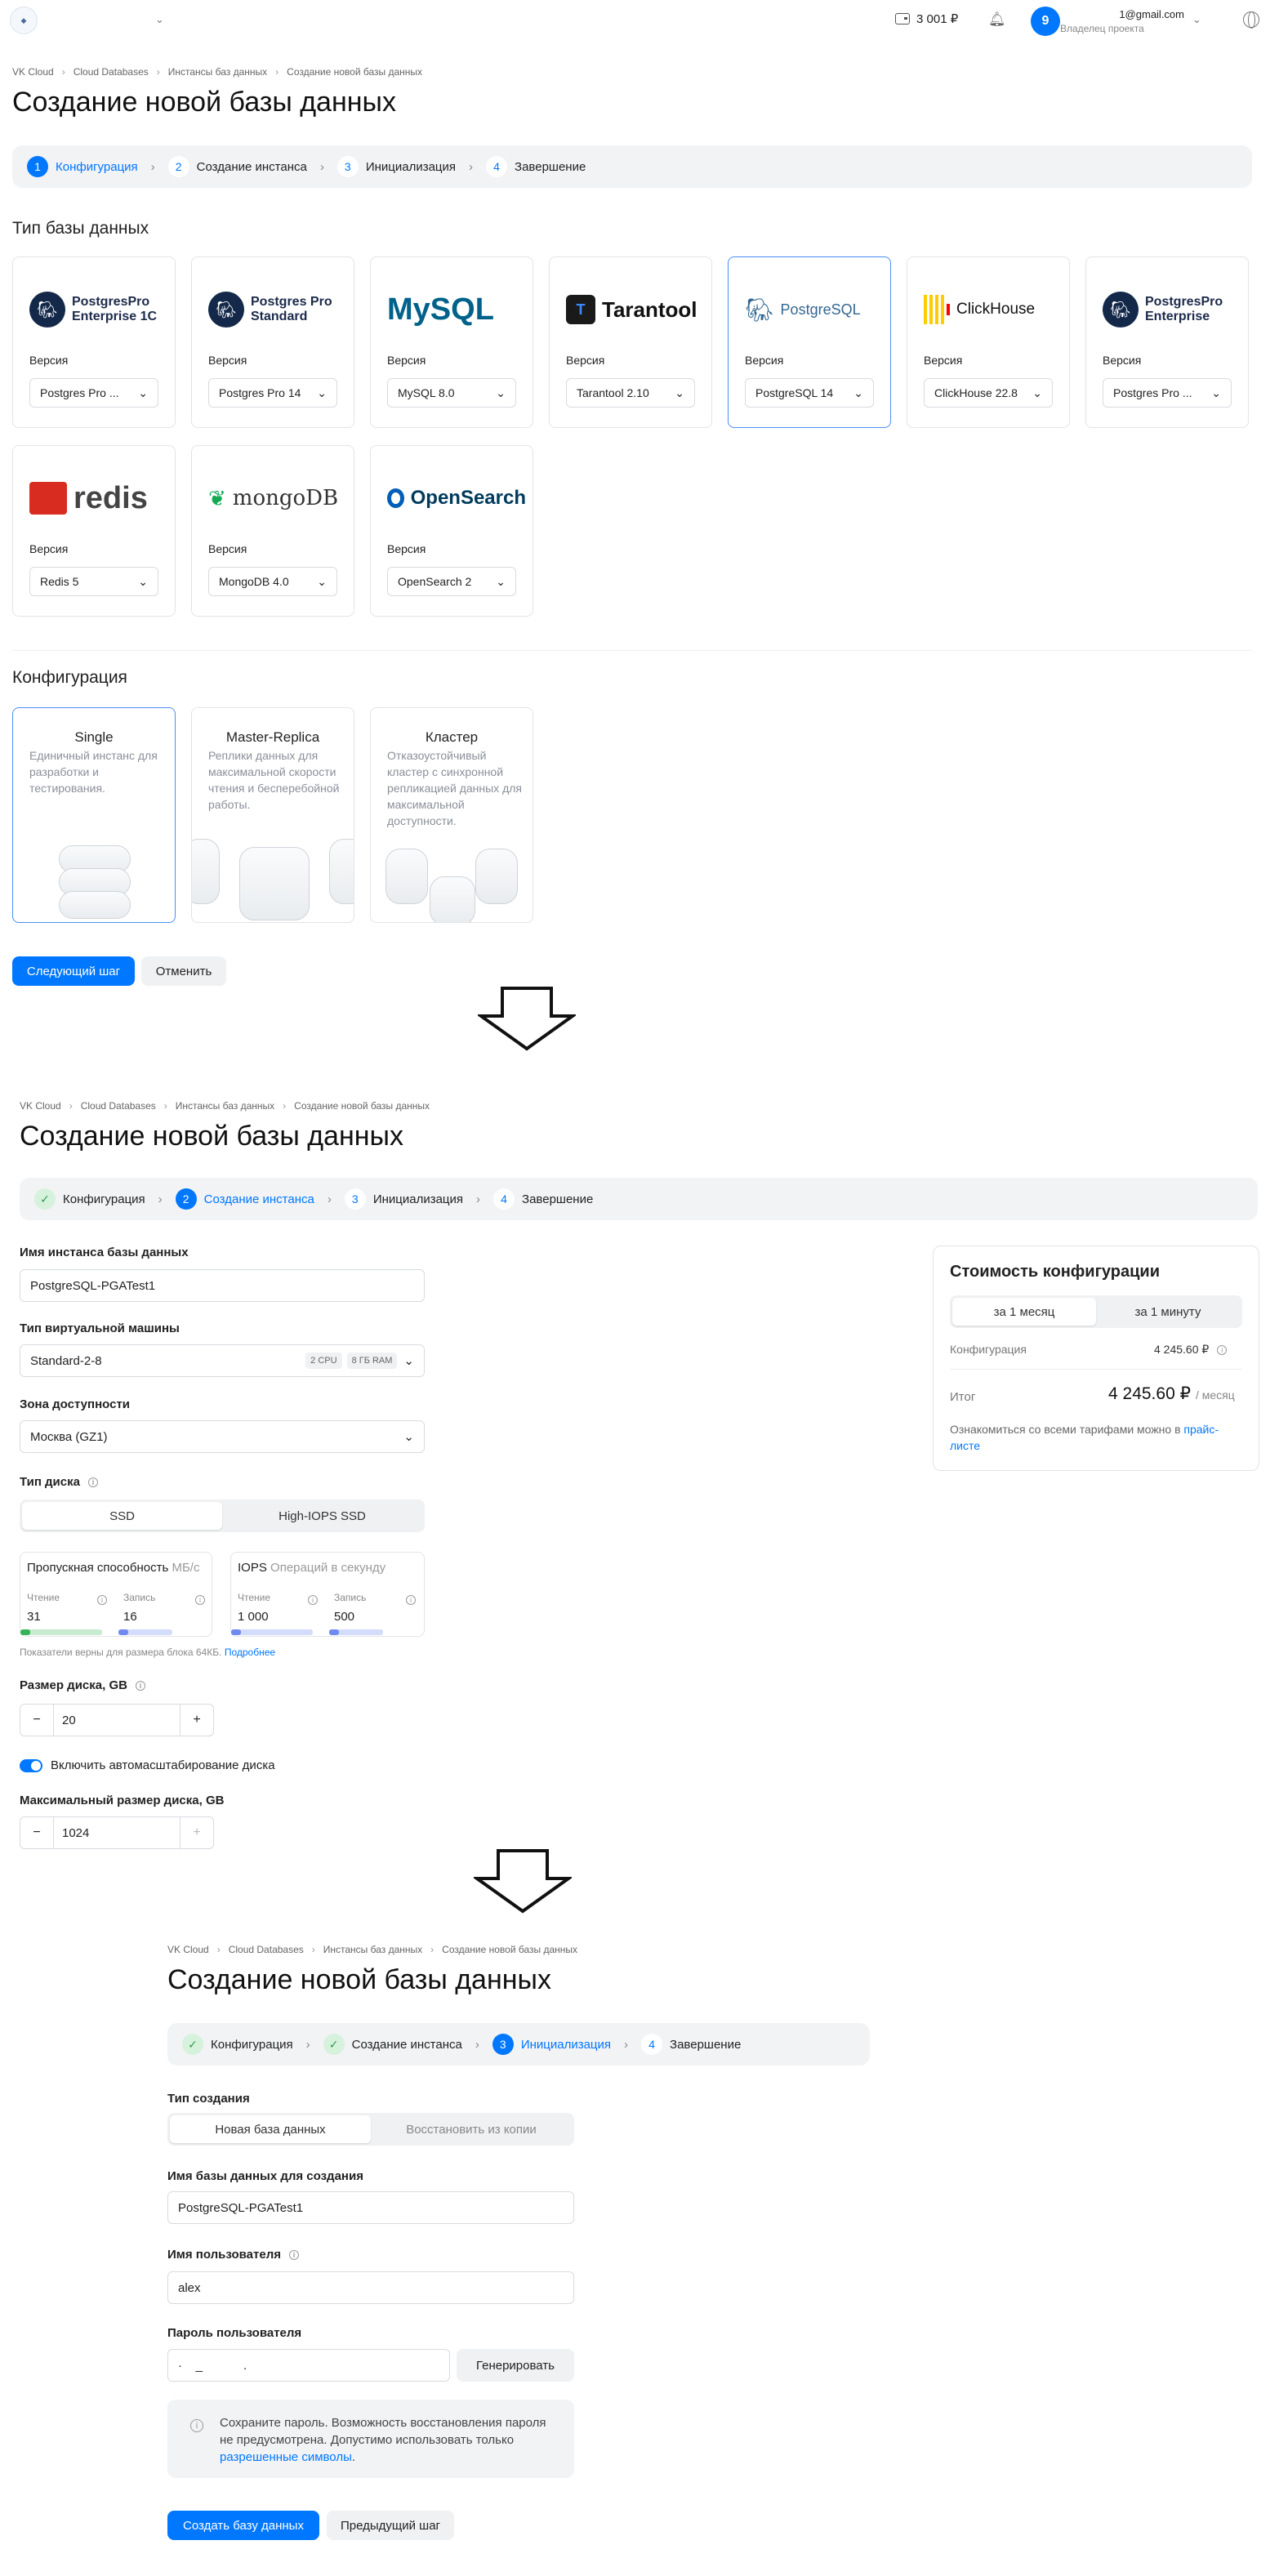 The width and height of the screenshot is (1279, 2576). Describe the element at coordinates (93, 581) in the screenshot. I see `version-select: Redis 5 ⌄` at that location.